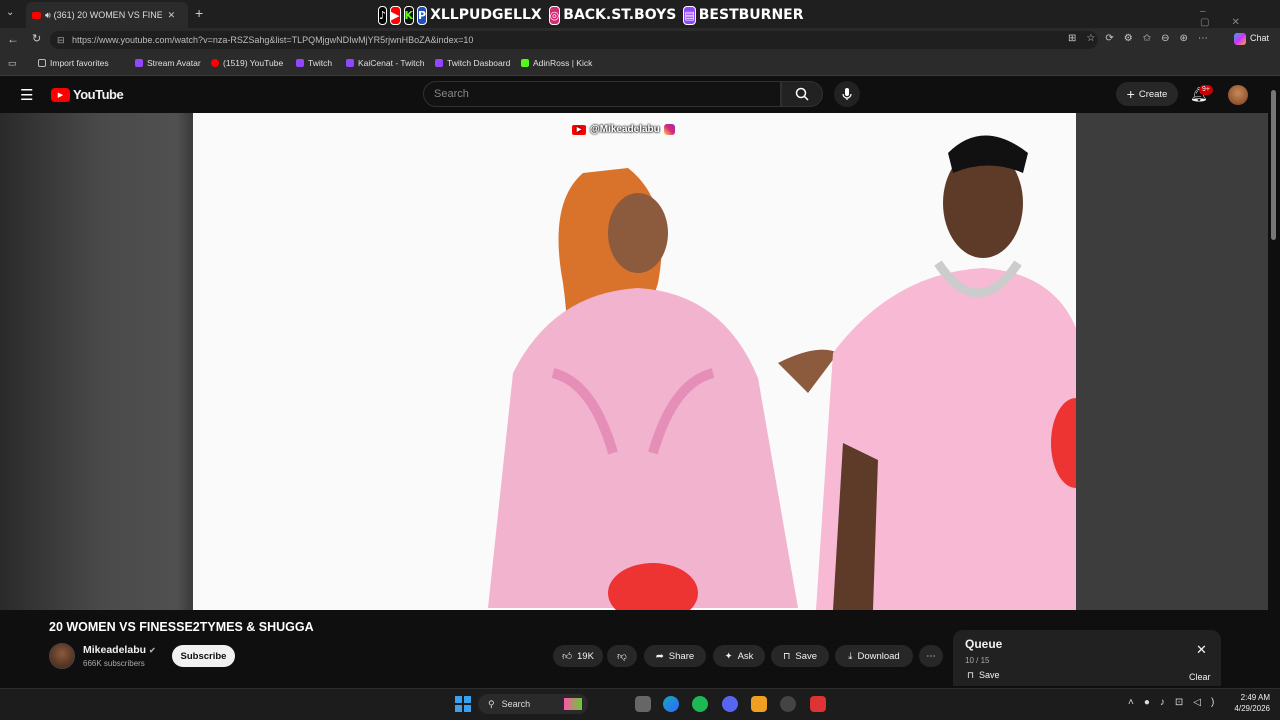  Describe the element at coordinates (1201, 650) in the screenshot. I see `queue-close-icon: ✕` at that location.